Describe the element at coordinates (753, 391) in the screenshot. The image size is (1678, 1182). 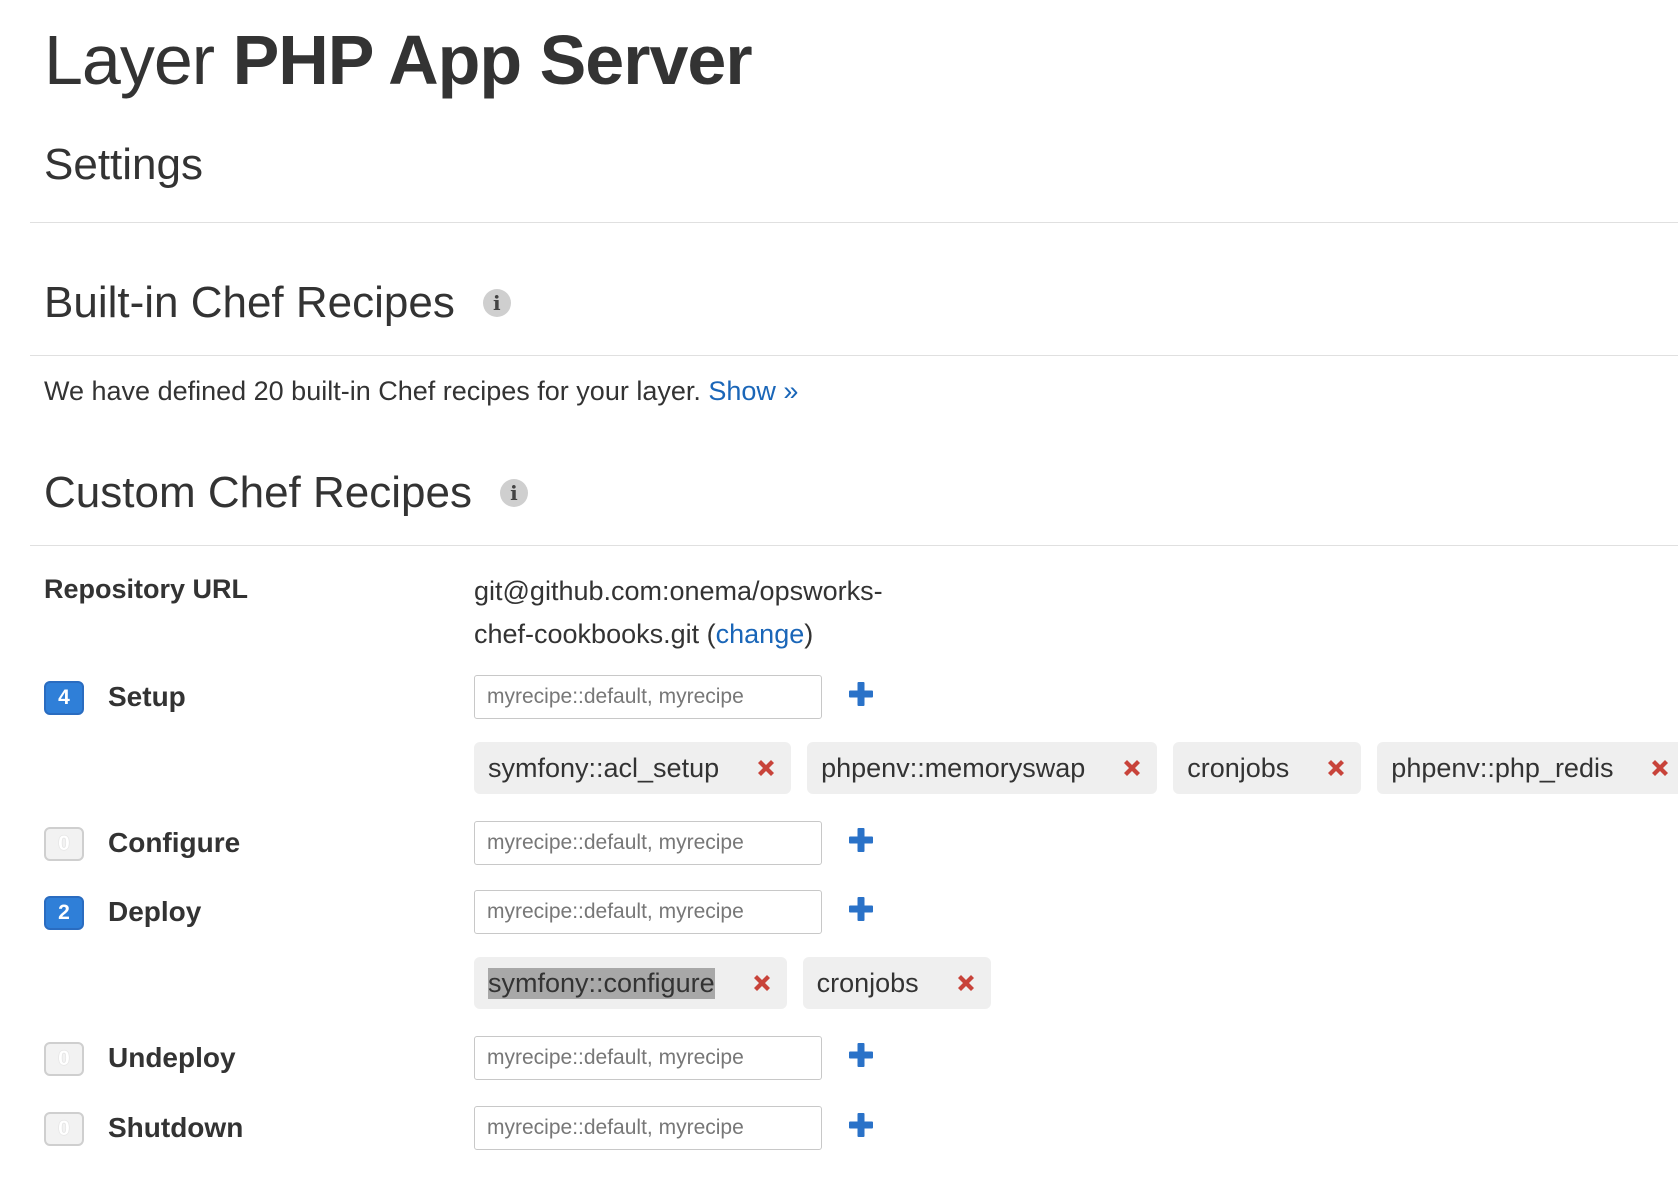
I see `show-builtin-link: Show »` at that location.